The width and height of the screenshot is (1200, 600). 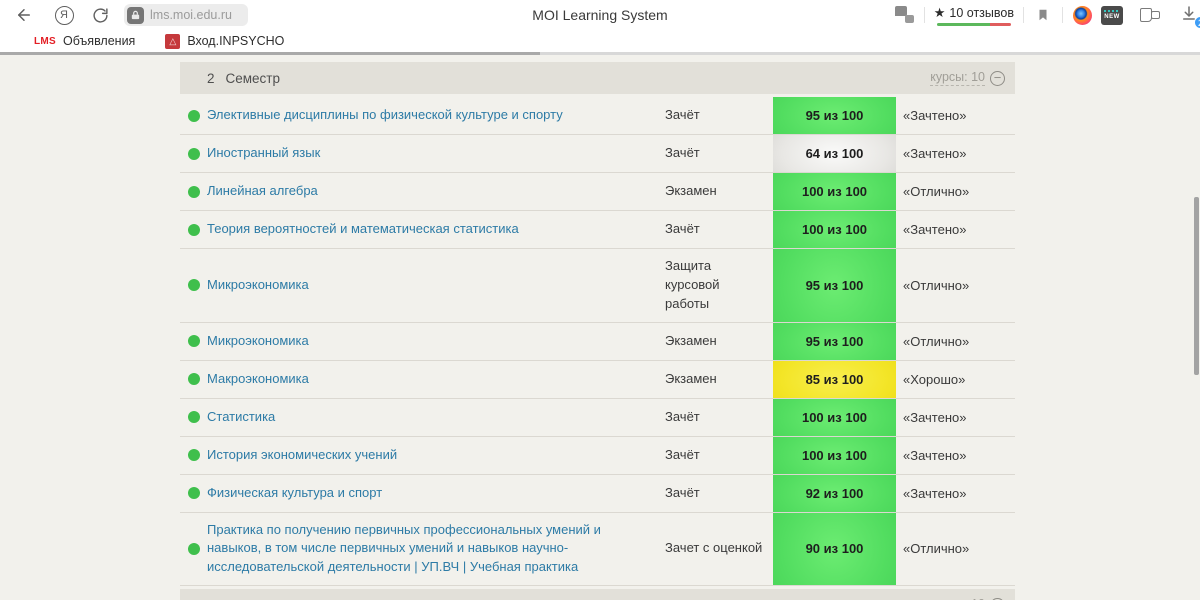 I want to click on address-bar: lms.moi.edu.ru, so click(x=186, y=15).